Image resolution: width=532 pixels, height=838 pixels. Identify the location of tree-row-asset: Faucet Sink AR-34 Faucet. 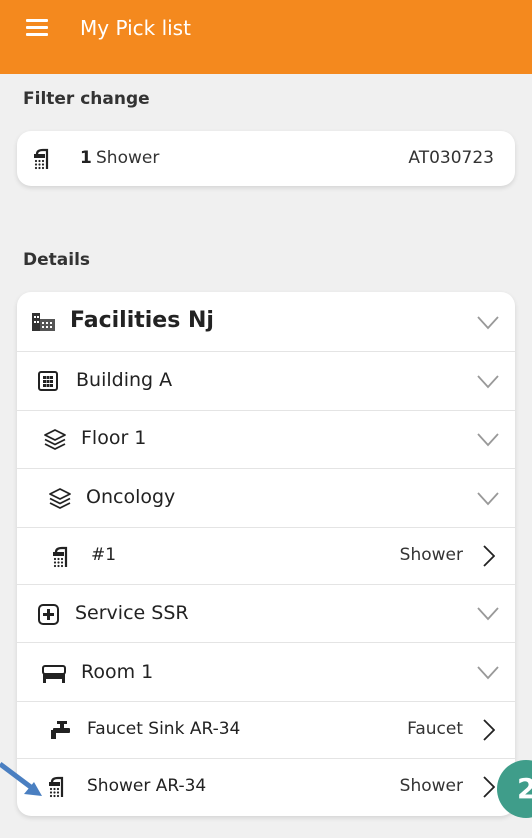
(266, 730).